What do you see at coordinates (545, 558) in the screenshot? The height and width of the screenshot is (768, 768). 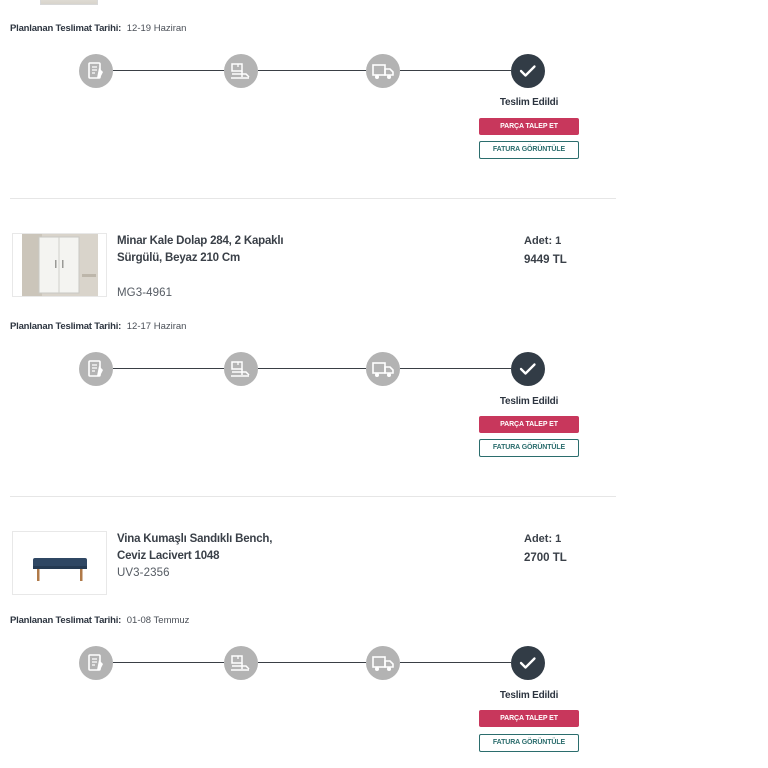 I see `product-price: 2700 TL` at bounding box center [545, 558].